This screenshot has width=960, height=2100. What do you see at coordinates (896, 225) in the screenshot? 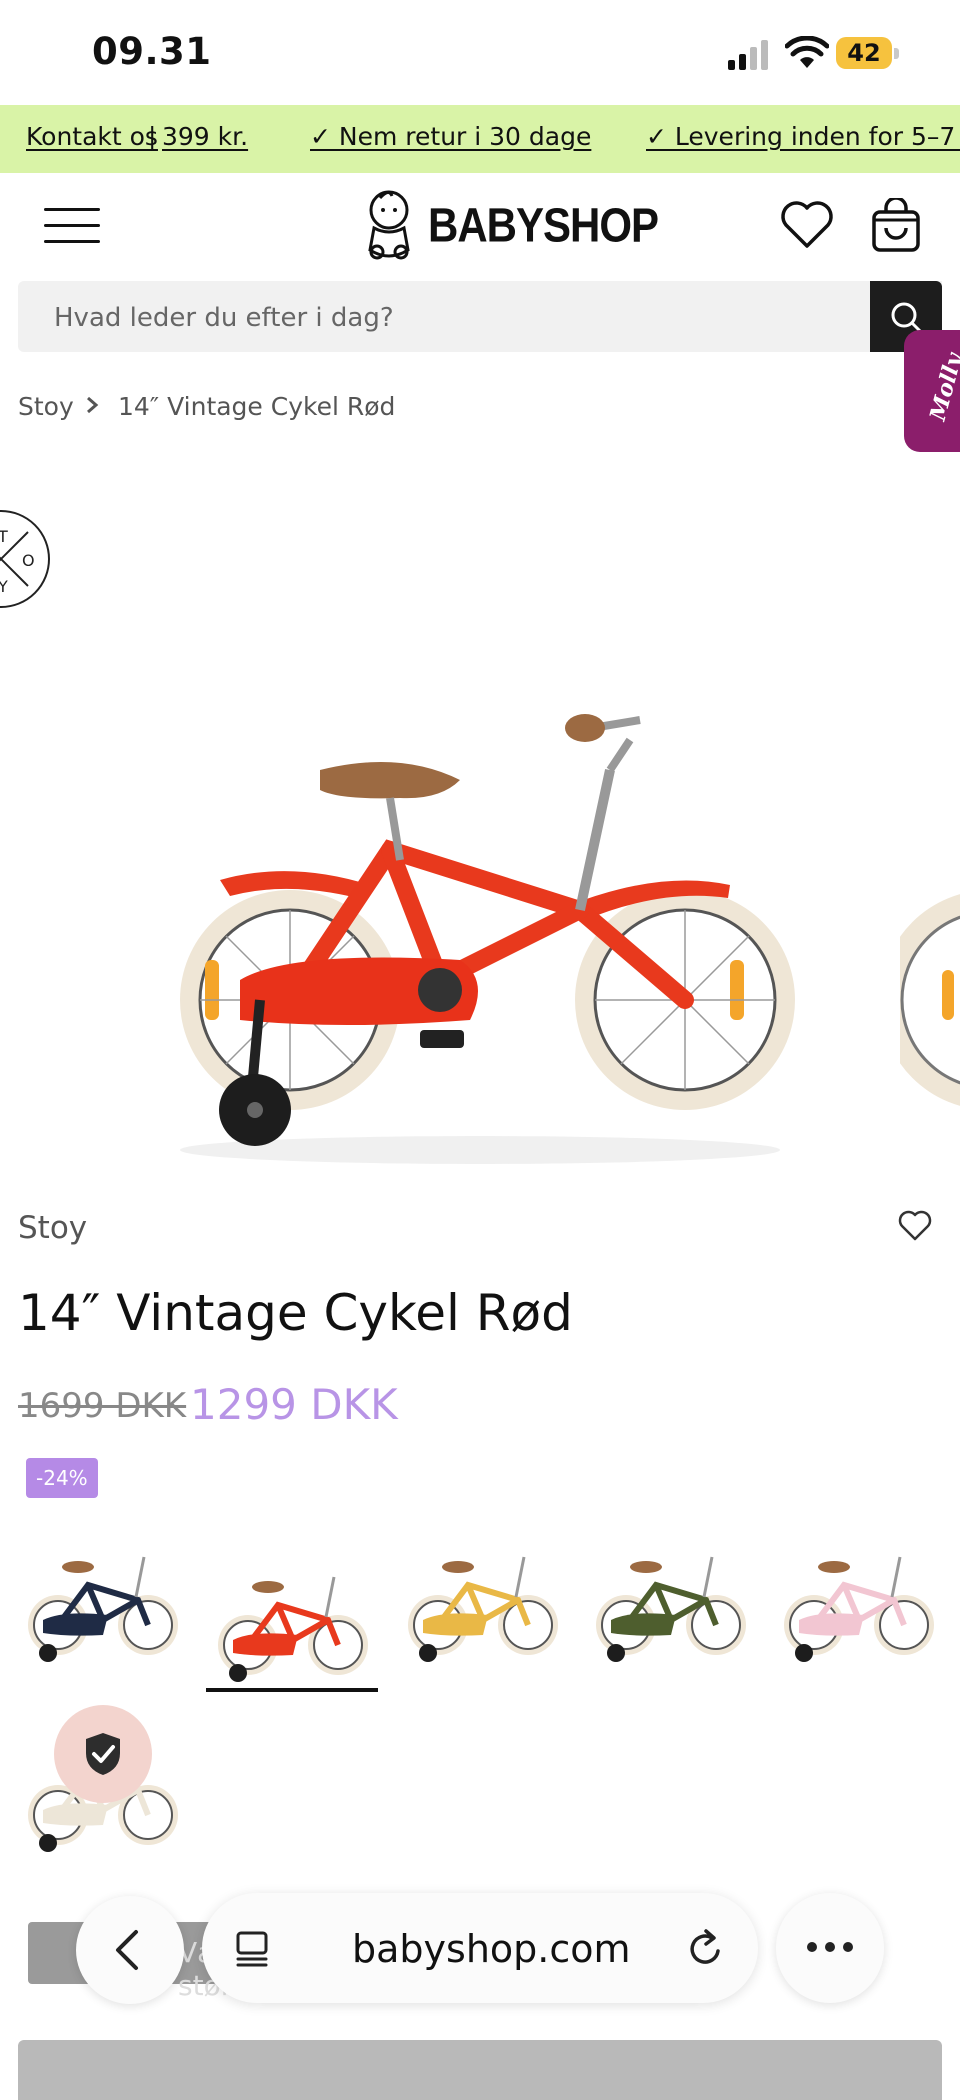
I see `shopping-bag-icon` at bounding box center [896, 225].